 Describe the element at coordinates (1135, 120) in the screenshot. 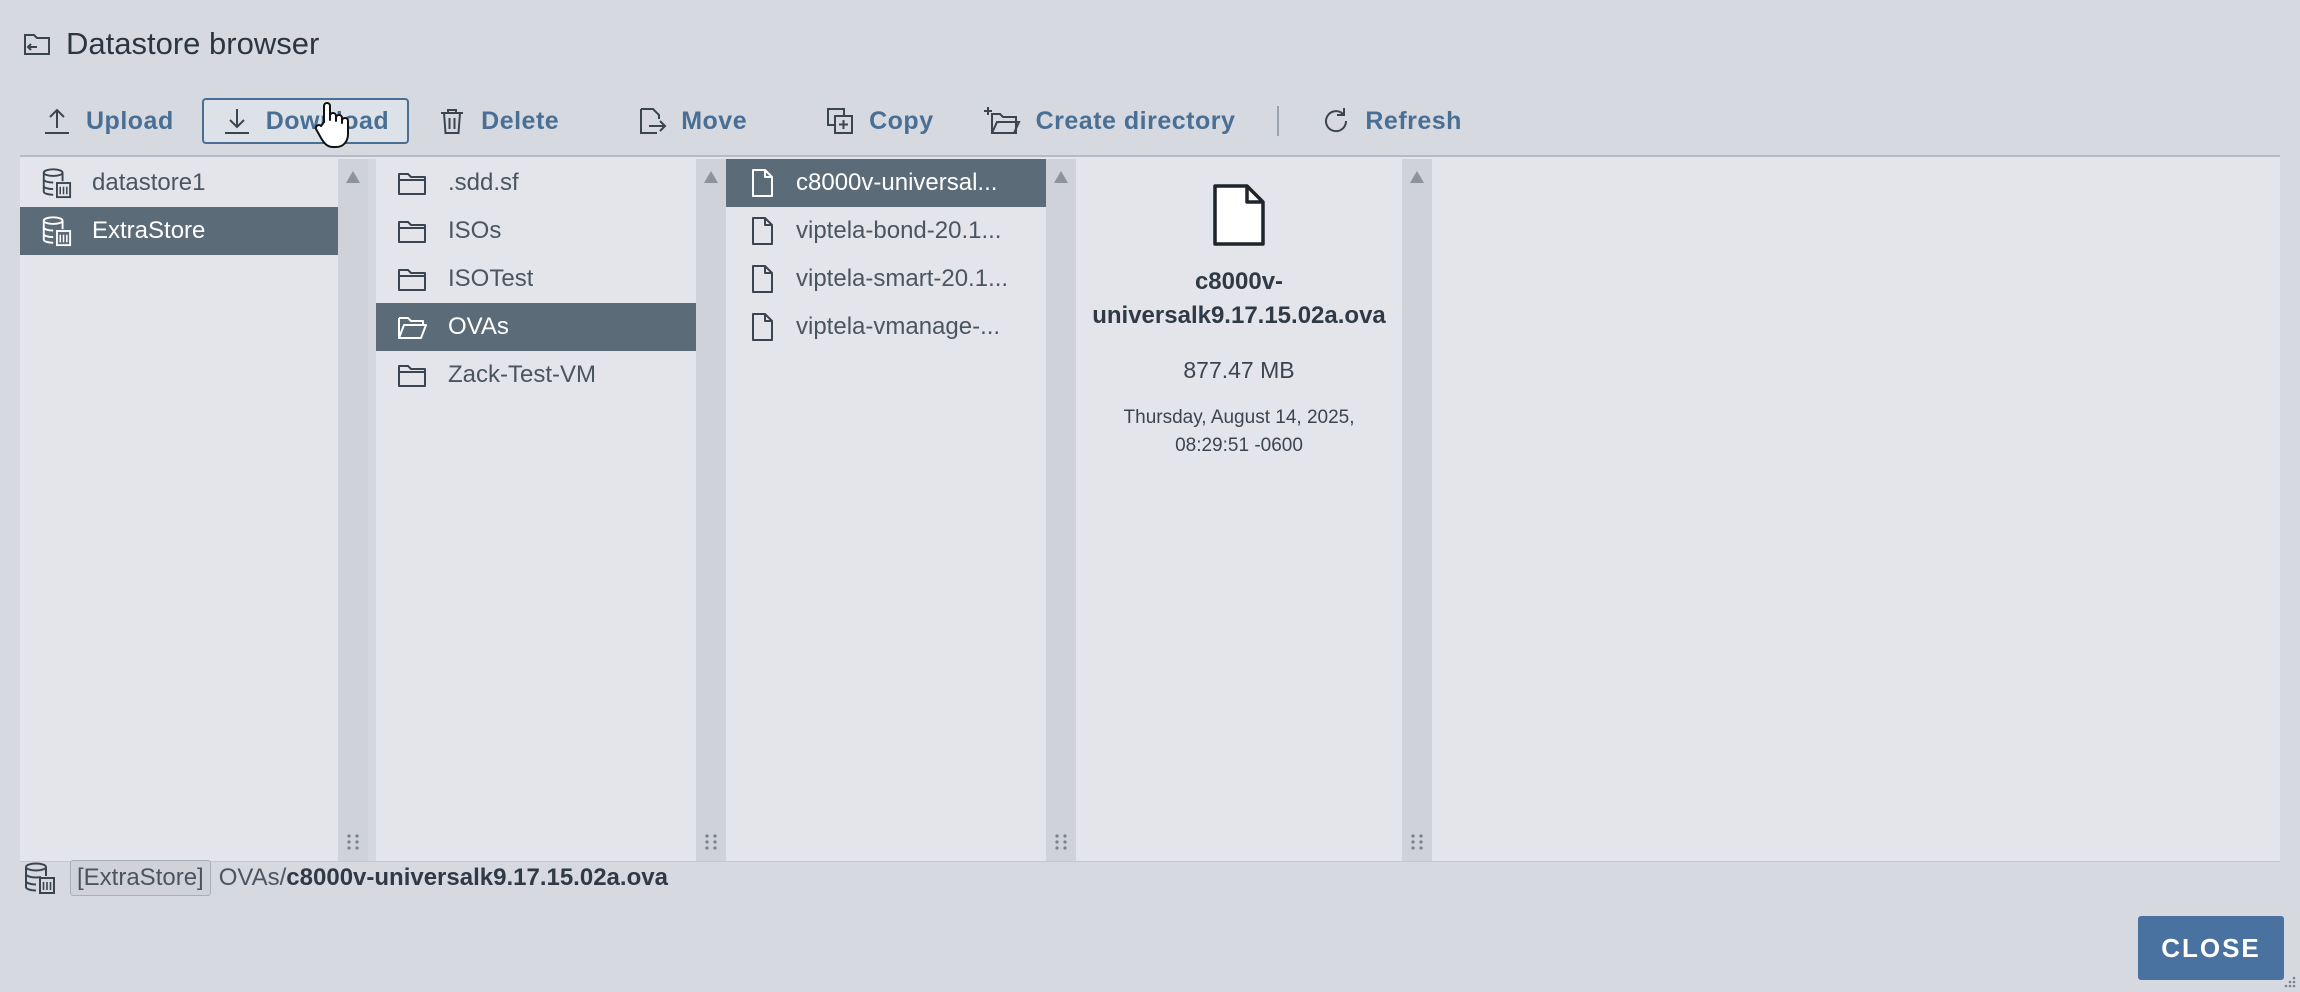

I see `create-directory-label: Create directory` at that location.